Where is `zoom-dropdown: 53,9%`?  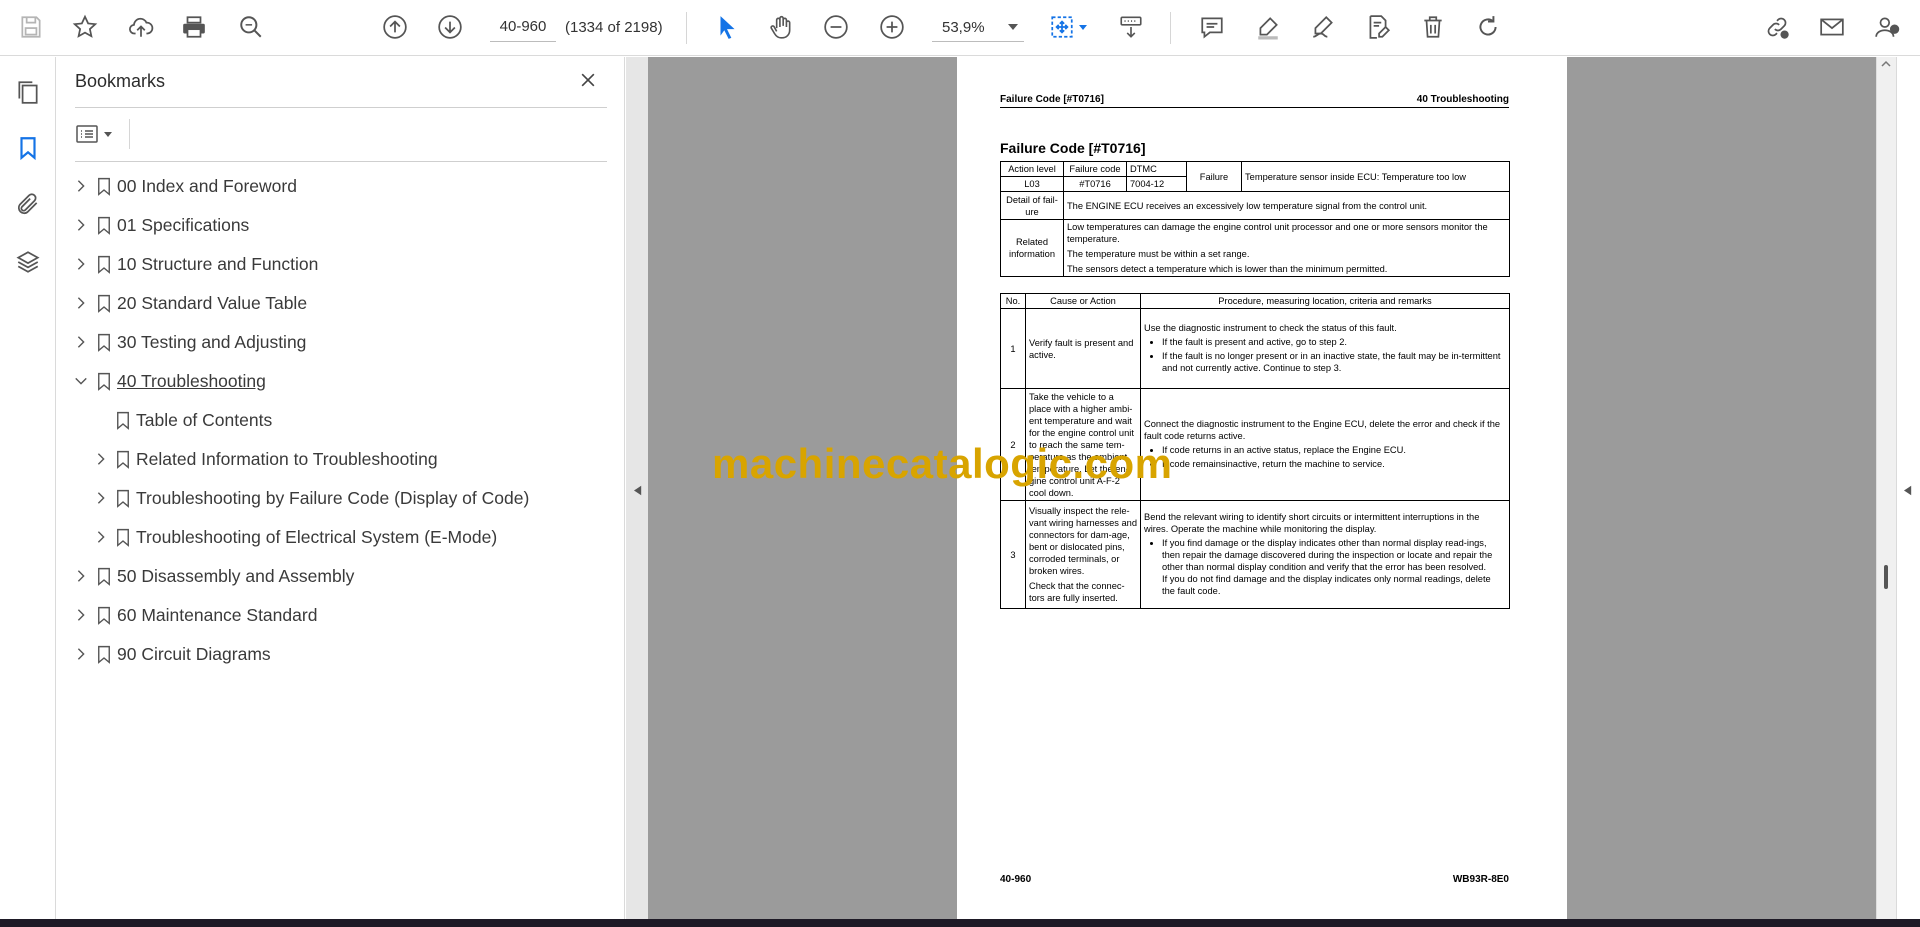
zoom-dropdown: 53,9% is located at coordinates (978, 27).